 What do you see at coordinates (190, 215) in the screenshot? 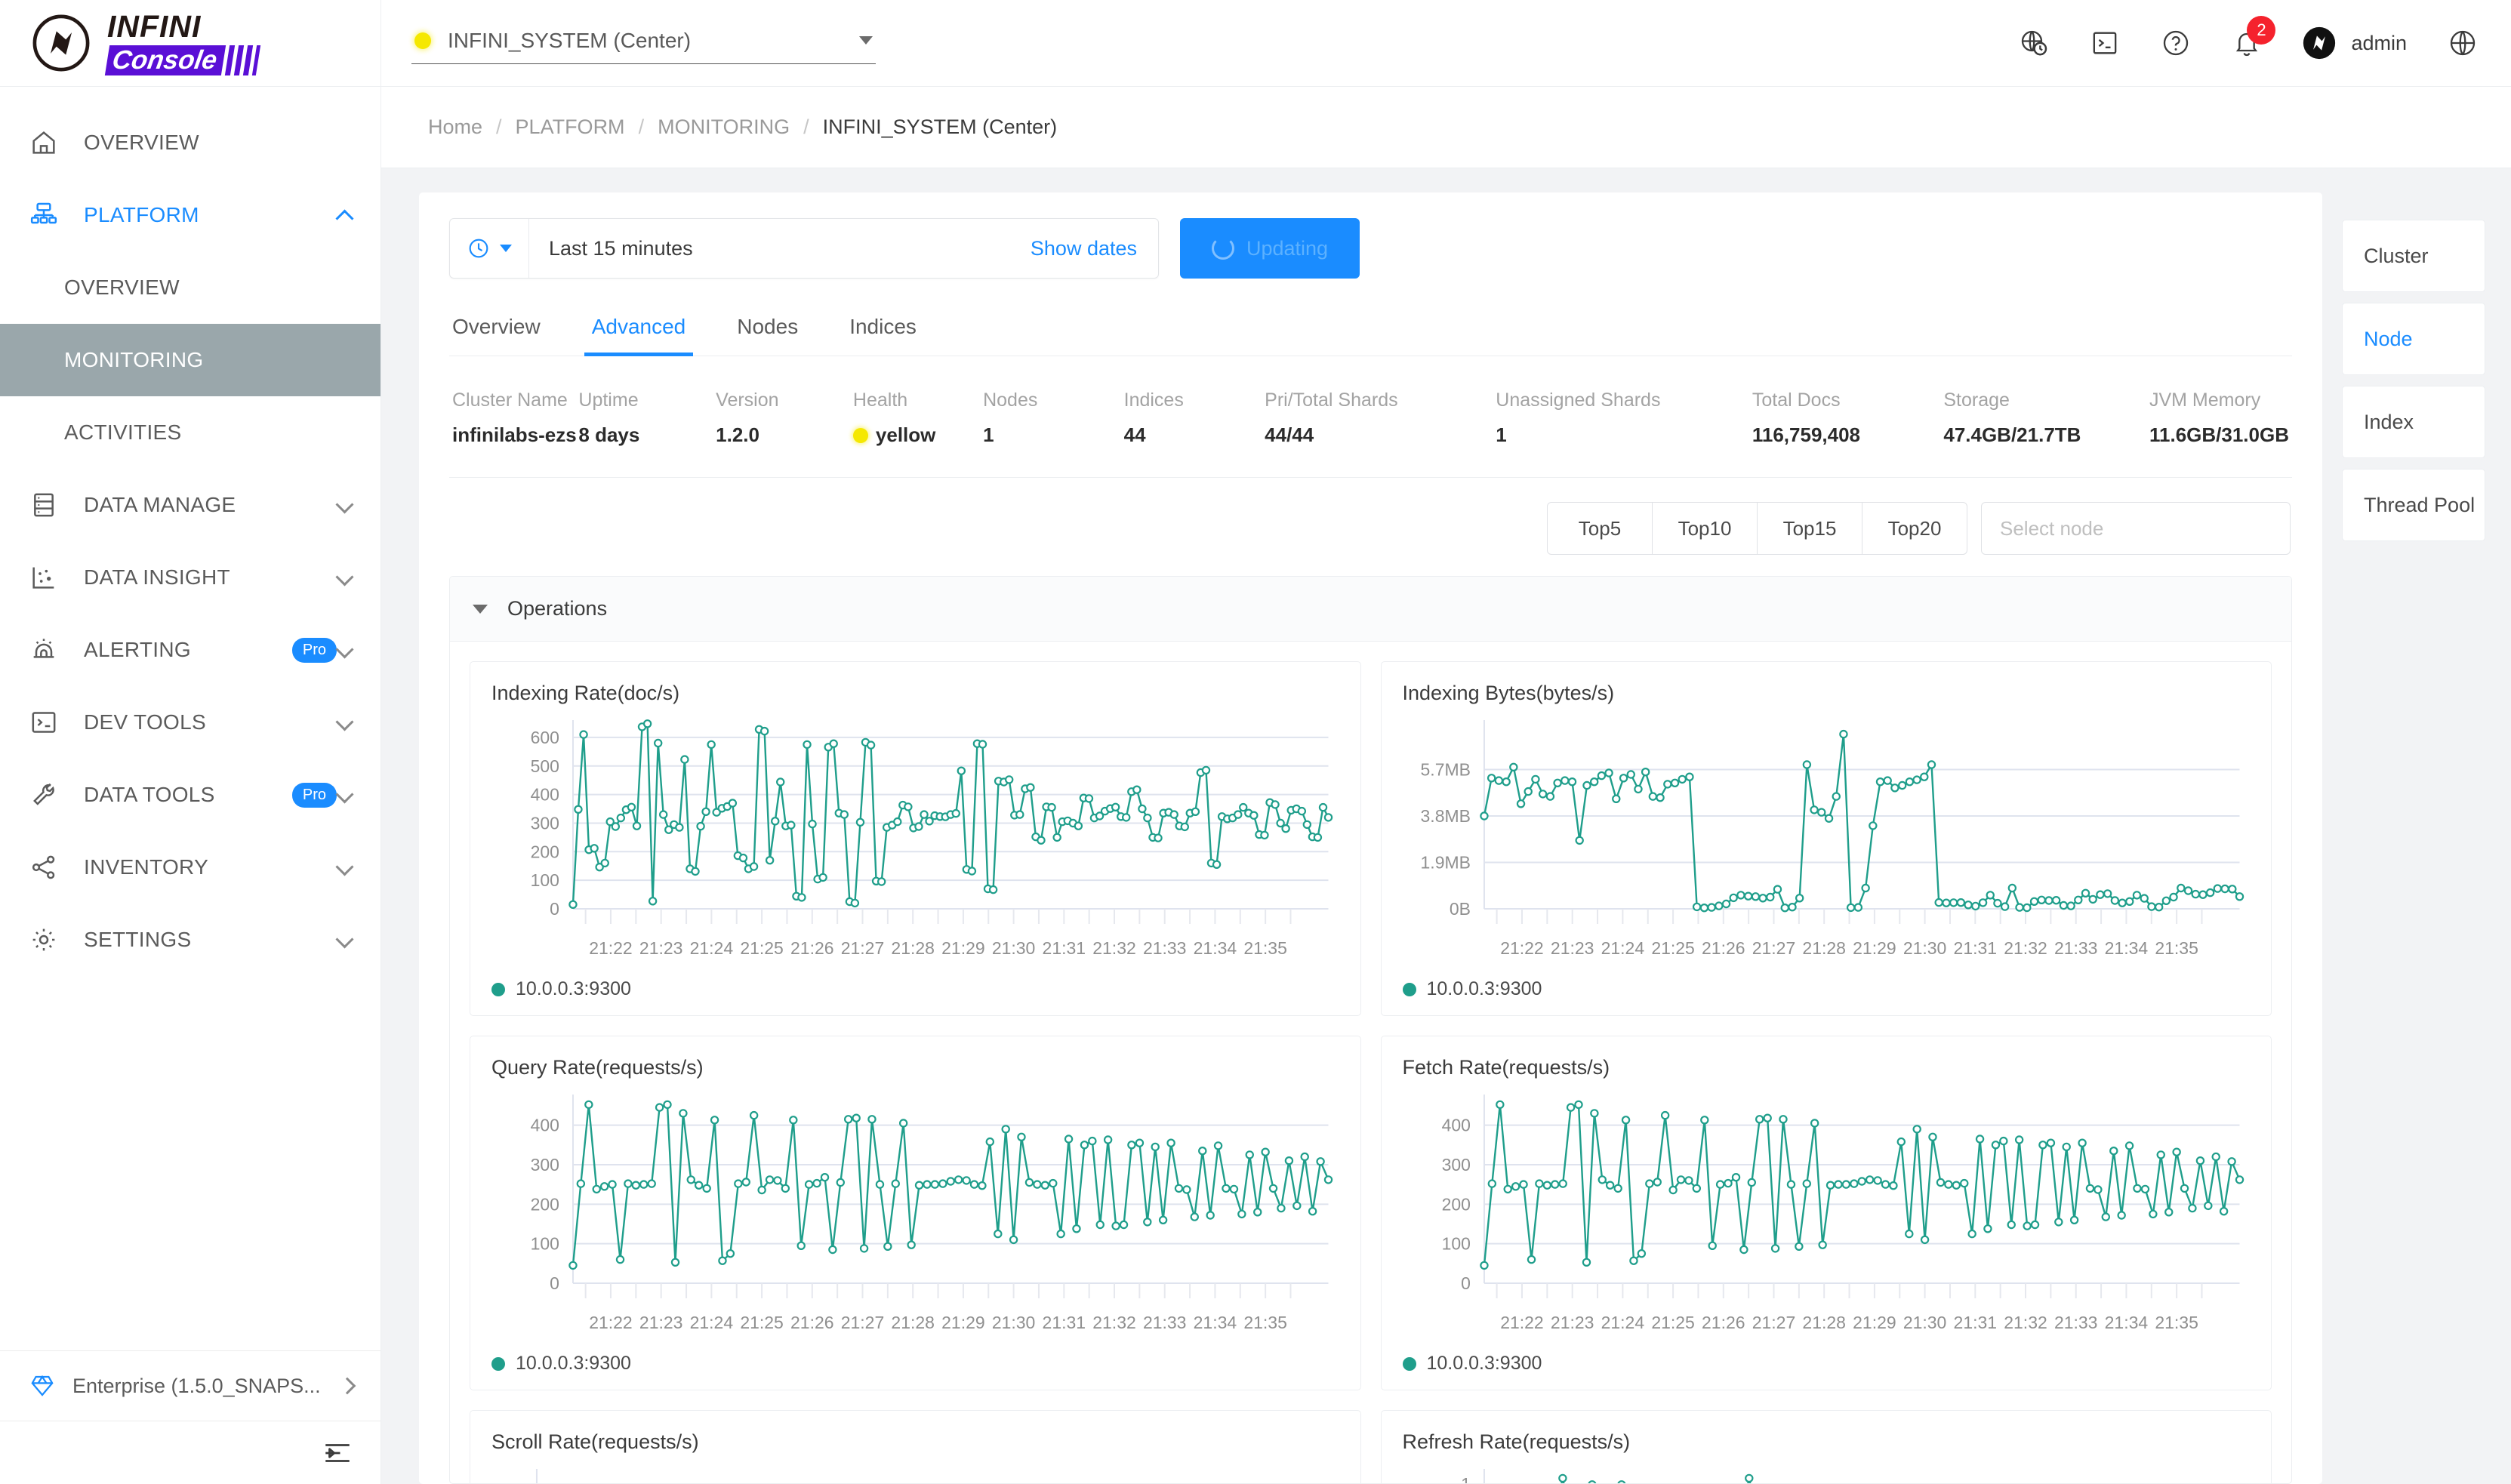
I see `sidebar-item-platform: PLATFORM` at bounding box center [190, 215].